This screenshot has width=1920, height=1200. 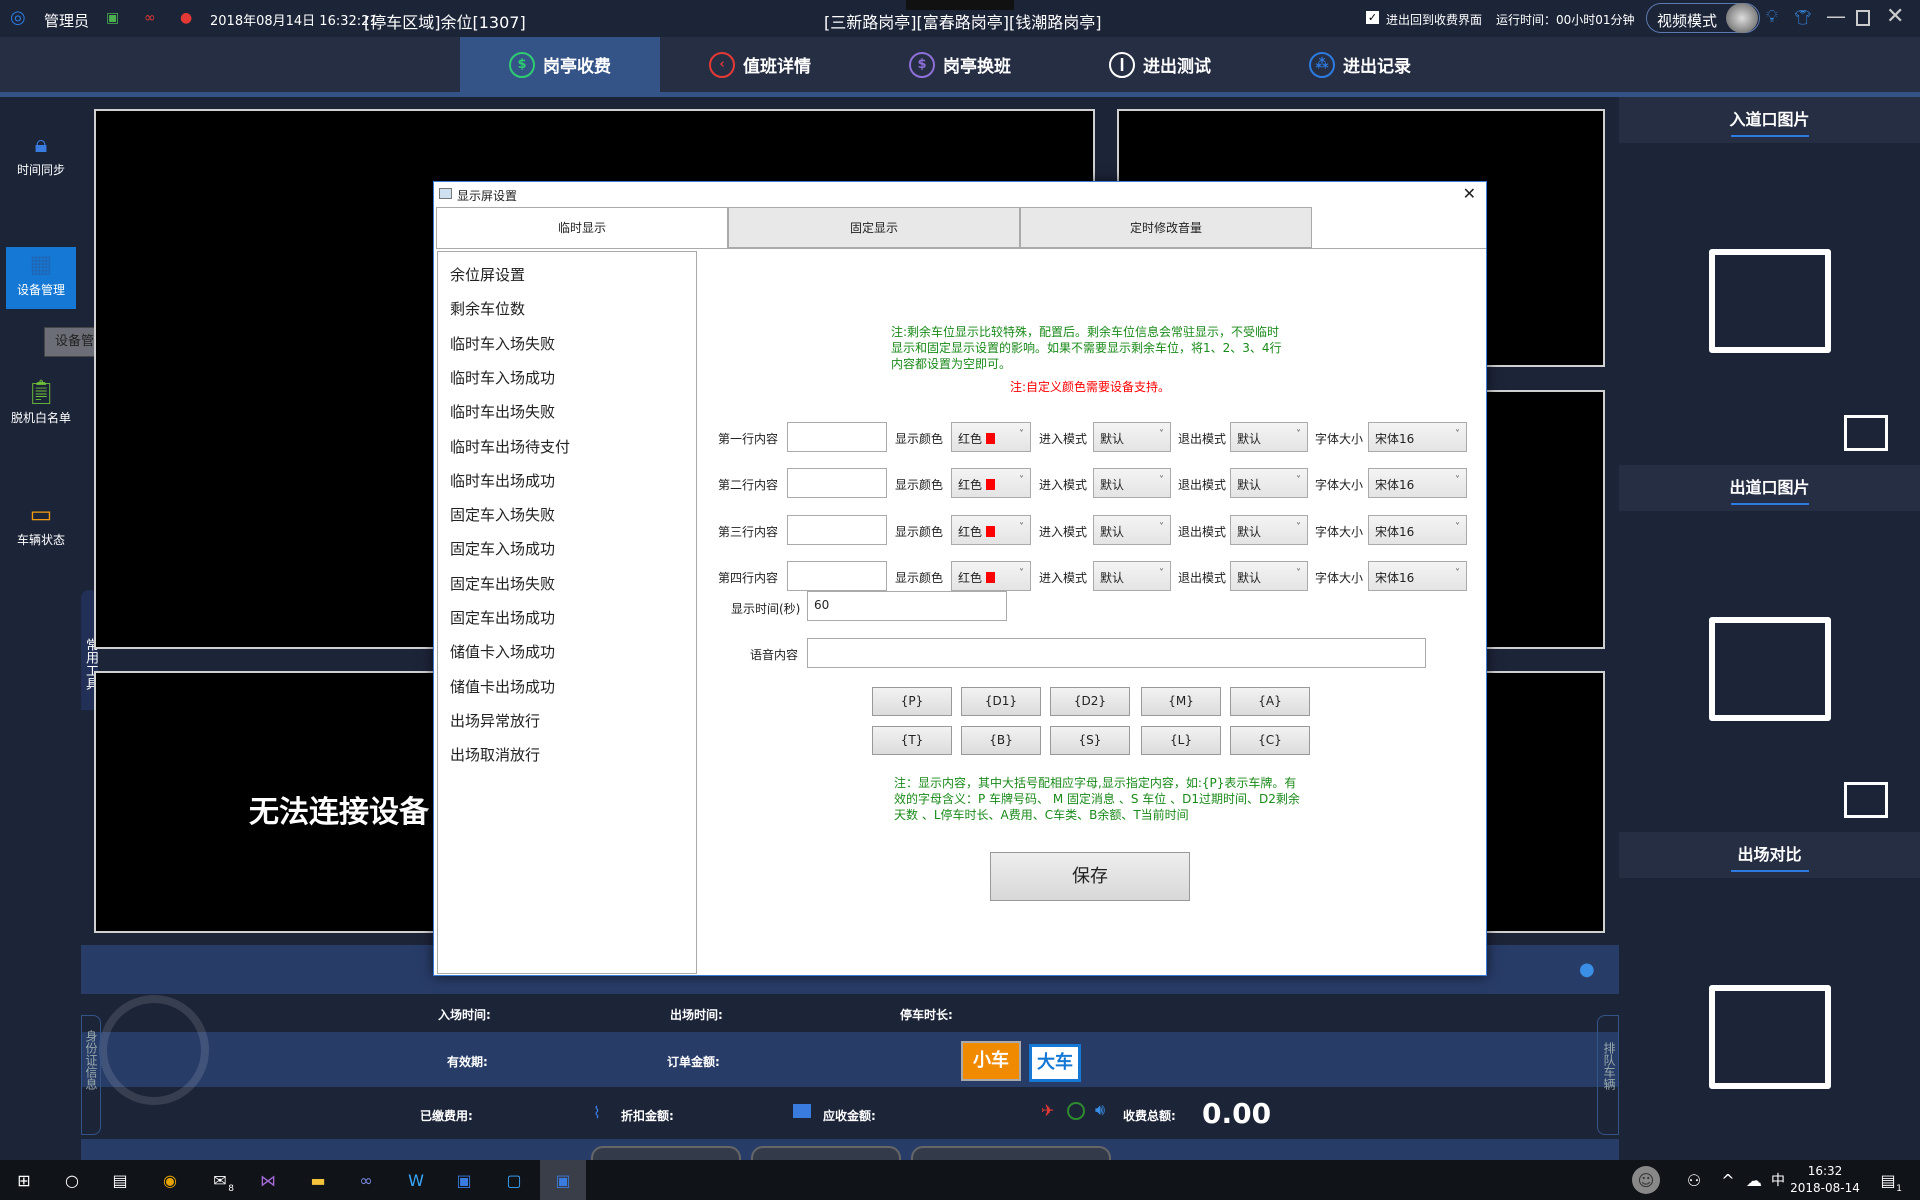 I want to click on people-icon: ⚇, so click(x=1694, y=1180).